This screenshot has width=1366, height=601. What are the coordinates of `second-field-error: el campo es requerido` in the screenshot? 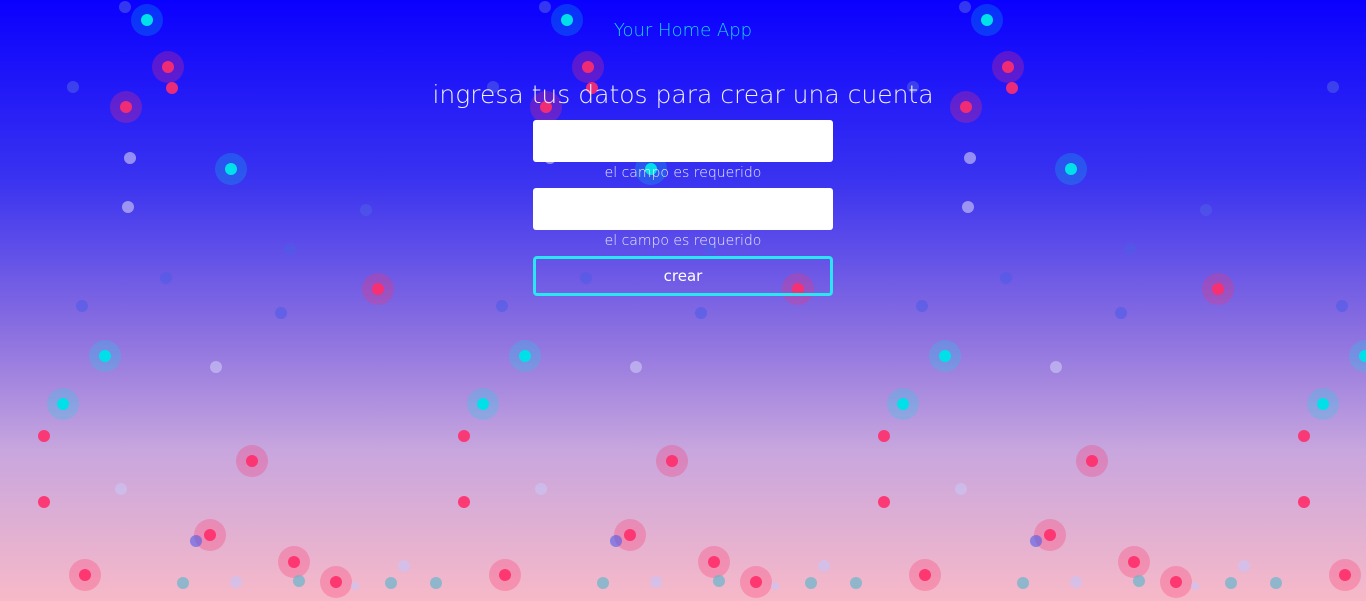 It's located at (683, 241).